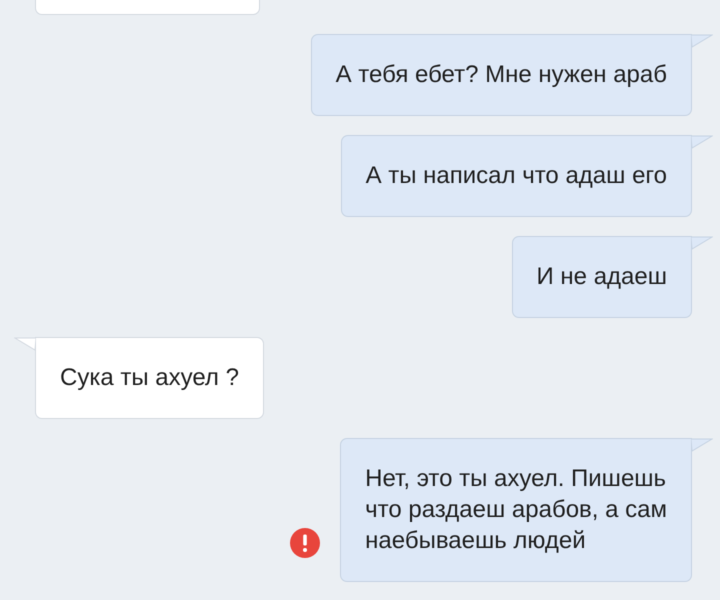  I want to click on message-text: А тебя ебет? Мне нужен араб, so click(501, 74).